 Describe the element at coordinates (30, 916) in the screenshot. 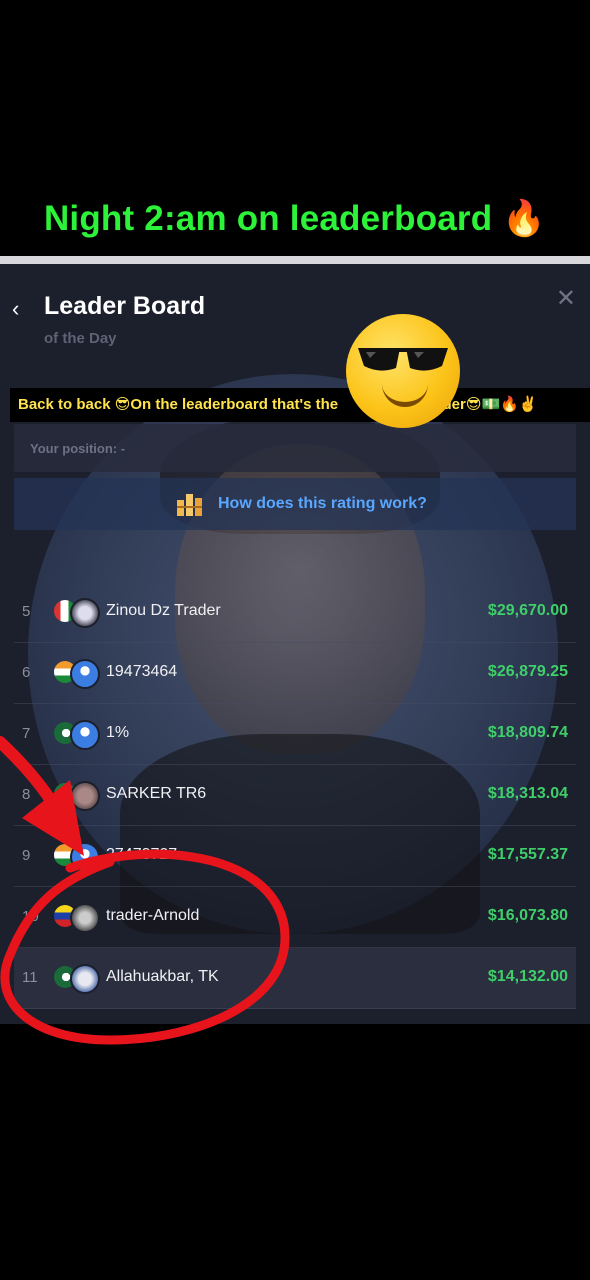

I see `rank-number: 10` at that location.